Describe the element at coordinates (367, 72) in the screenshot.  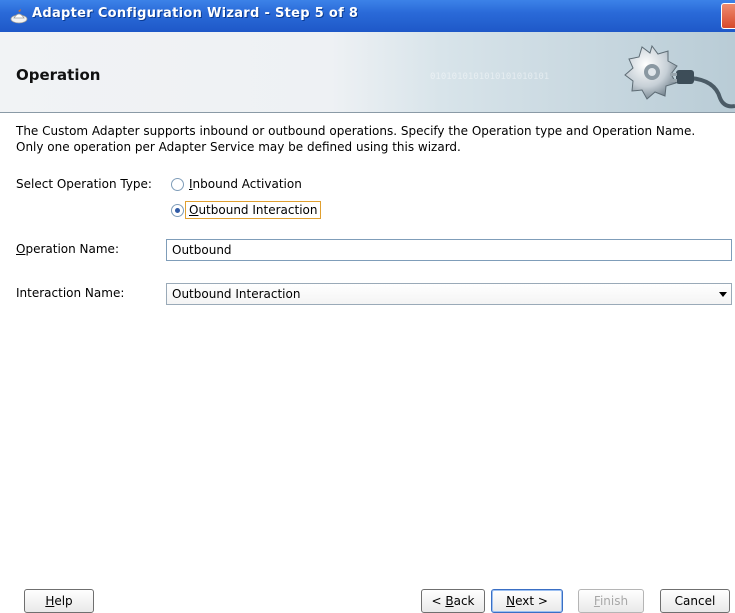
I see `wizard-header: 0101010101010101010101 Operation` at that location.